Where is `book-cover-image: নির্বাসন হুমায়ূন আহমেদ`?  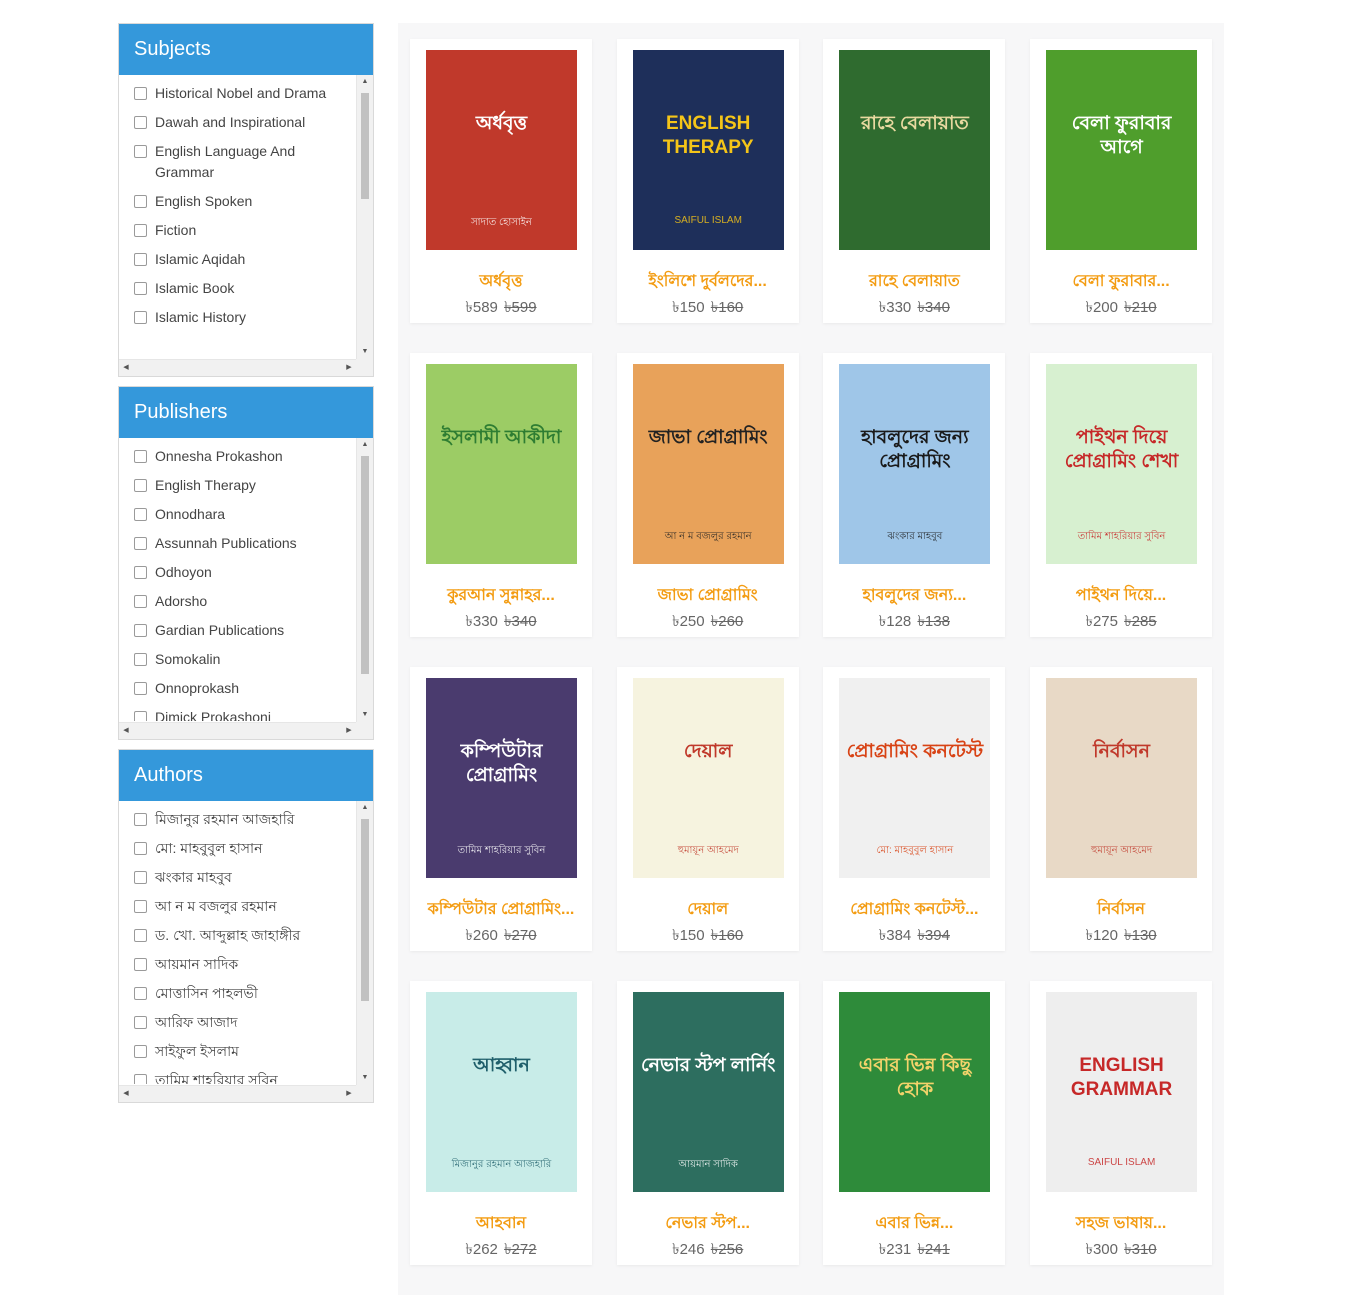 book-cover-image: নির্বাসন হুমায়ূন আহমেদ is located at coordinates (1122, 778).